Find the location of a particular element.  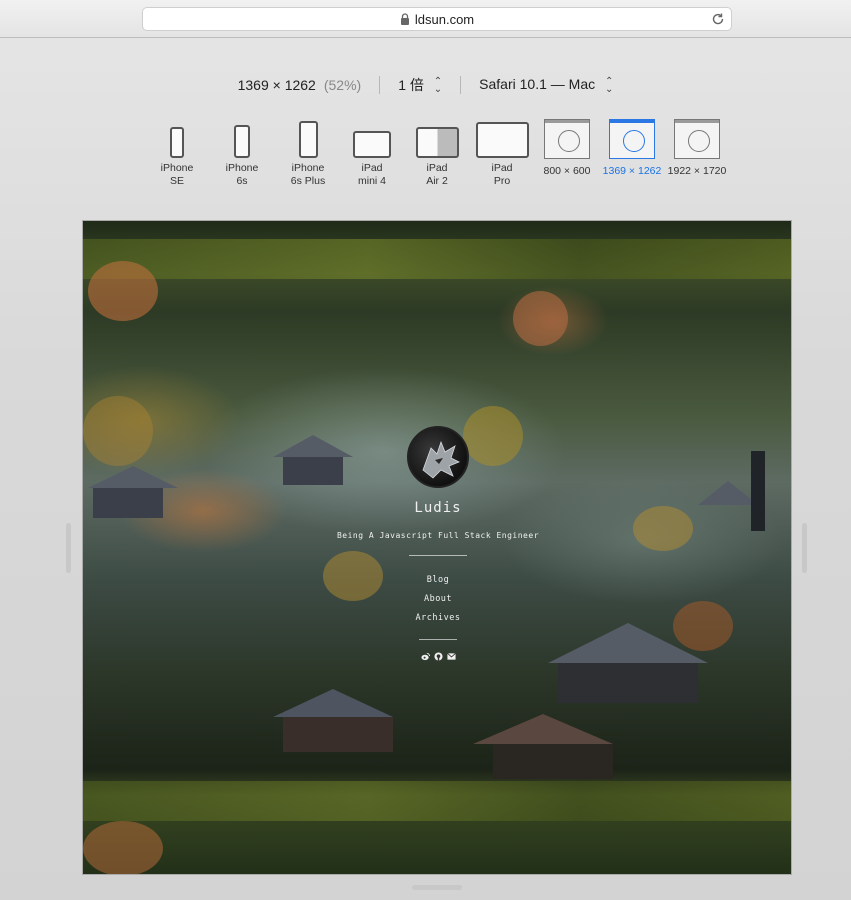

avatar is located at coordinates (438, 457).